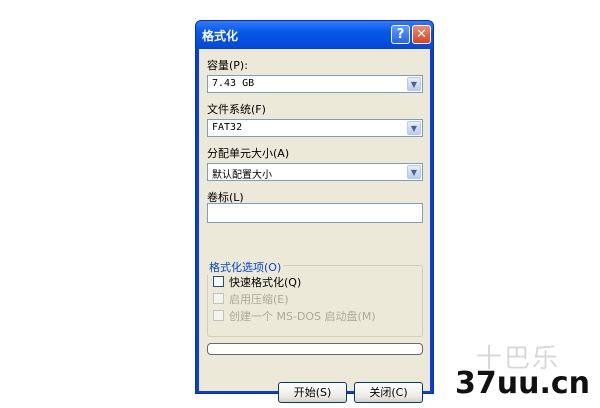  I want to click on capacity-value: 7.43 GB, so click(233, 83).